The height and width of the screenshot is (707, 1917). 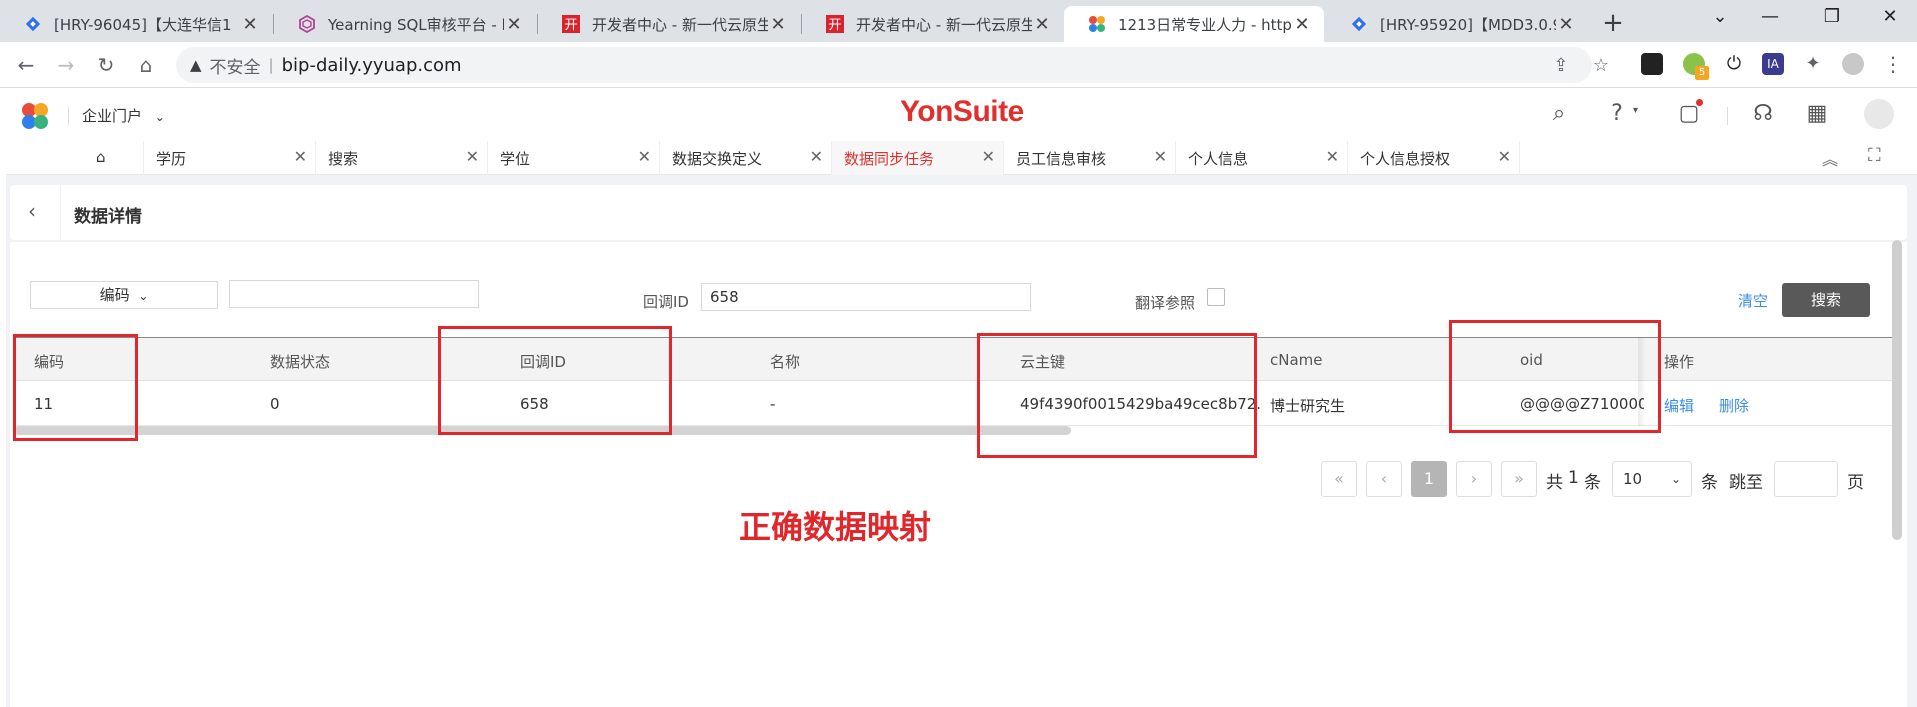 What do you see at coordinates (33, 24) in the screenshot?
I see `jira-diamond-icon` at bounding box center [33, 24].